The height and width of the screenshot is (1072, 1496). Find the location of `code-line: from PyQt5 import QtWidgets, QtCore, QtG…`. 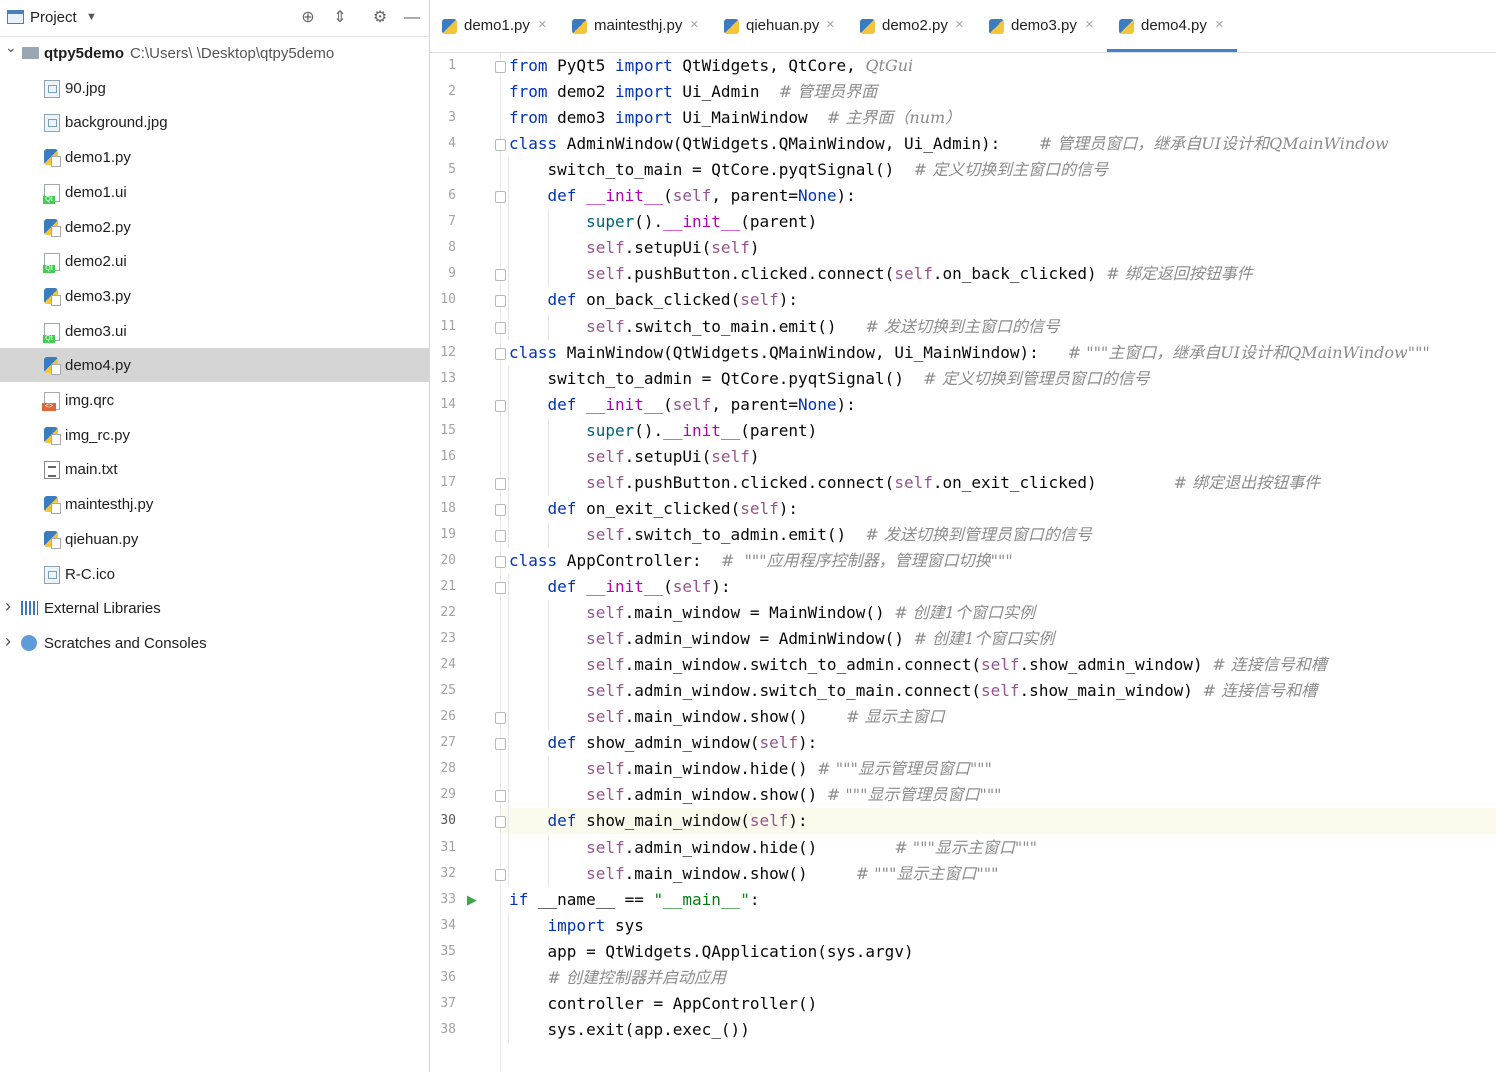

code-line: from PyQt5 import QtWidgets, QtCore, QtG… is located at coordinates (998, 66).